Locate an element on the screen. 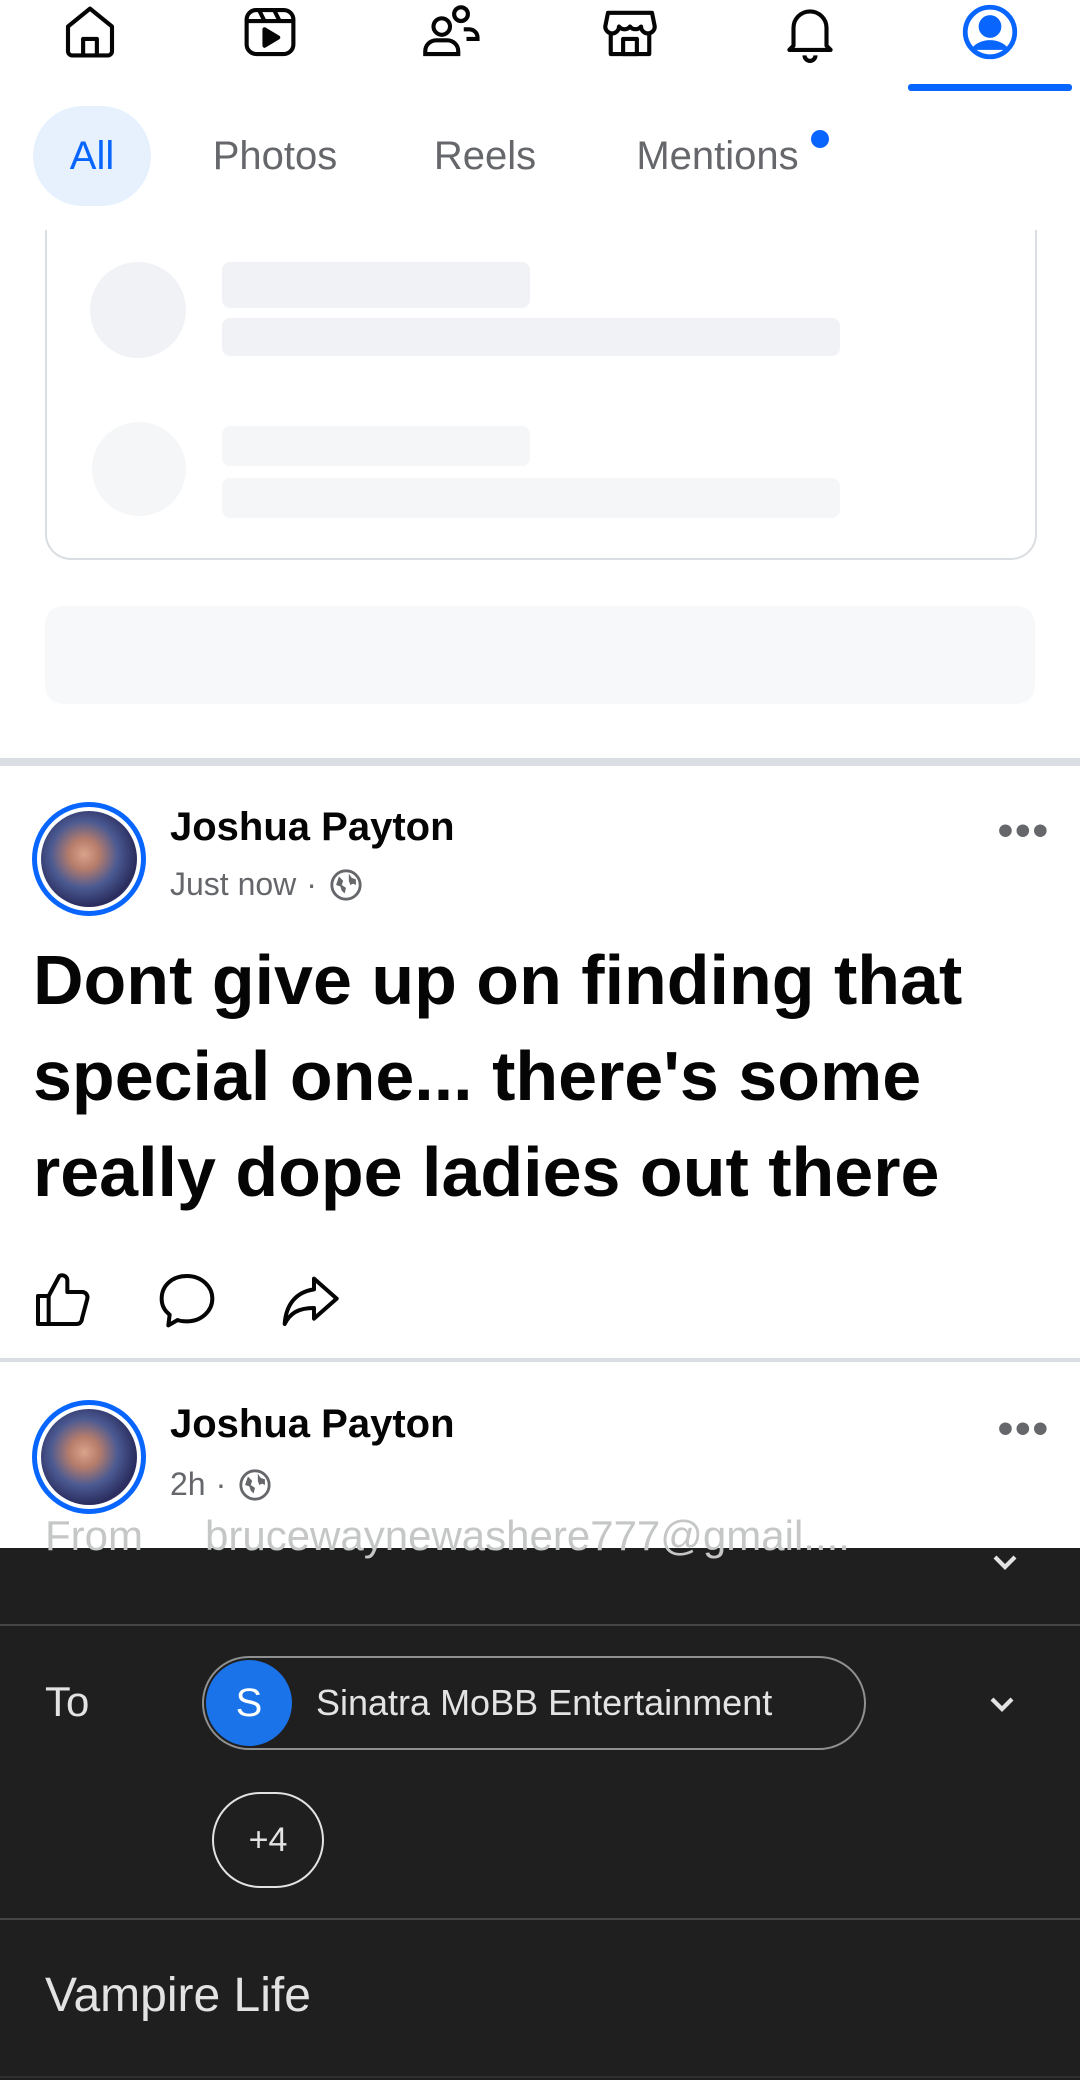 The image size is (1080, 2080). filter-chip-row: All Photos Reels Mentions is located at coordinates (540, 157).